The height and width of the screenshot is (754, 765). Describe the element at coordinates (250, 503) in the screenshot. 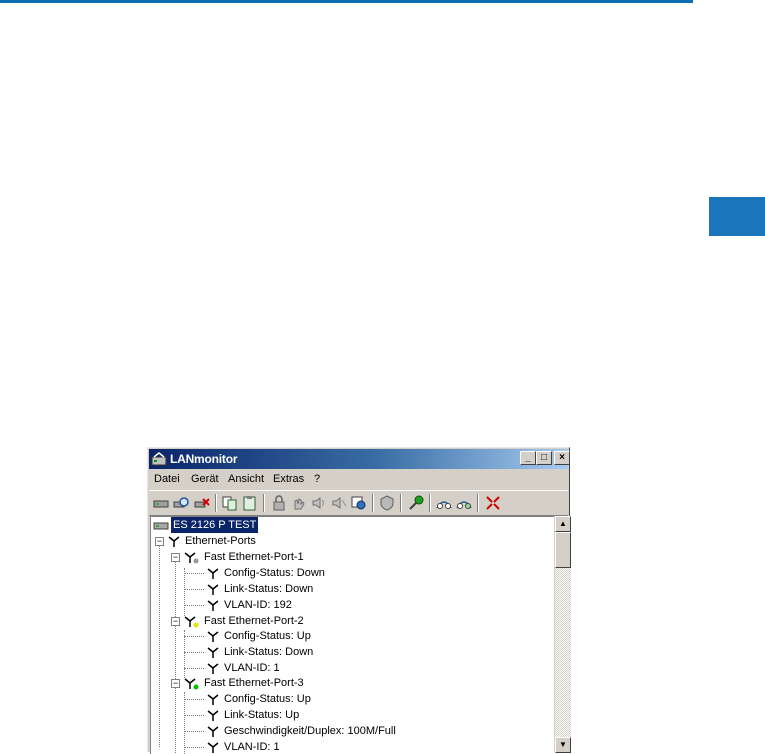

I see `paste-icon` at that location.